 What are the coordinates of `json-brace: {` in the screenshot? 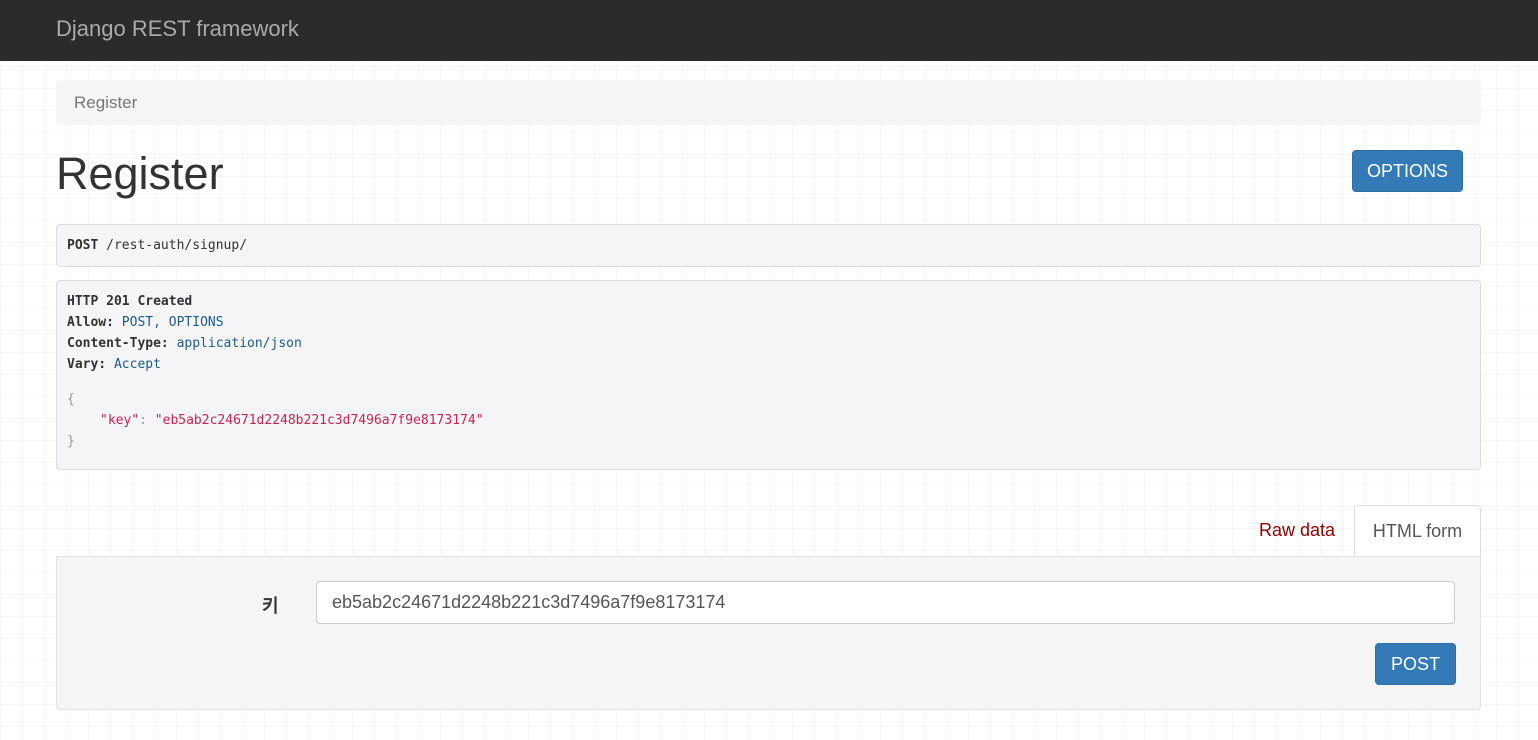 It's located at (71, 399).